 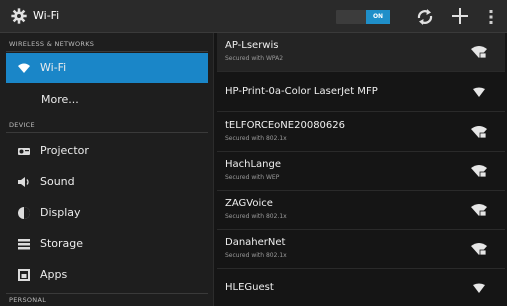 What do you see at coordinates (252, 177) in the screenshot?
I see `network-security: Secured with WEP` at bounding box center [252, 177].